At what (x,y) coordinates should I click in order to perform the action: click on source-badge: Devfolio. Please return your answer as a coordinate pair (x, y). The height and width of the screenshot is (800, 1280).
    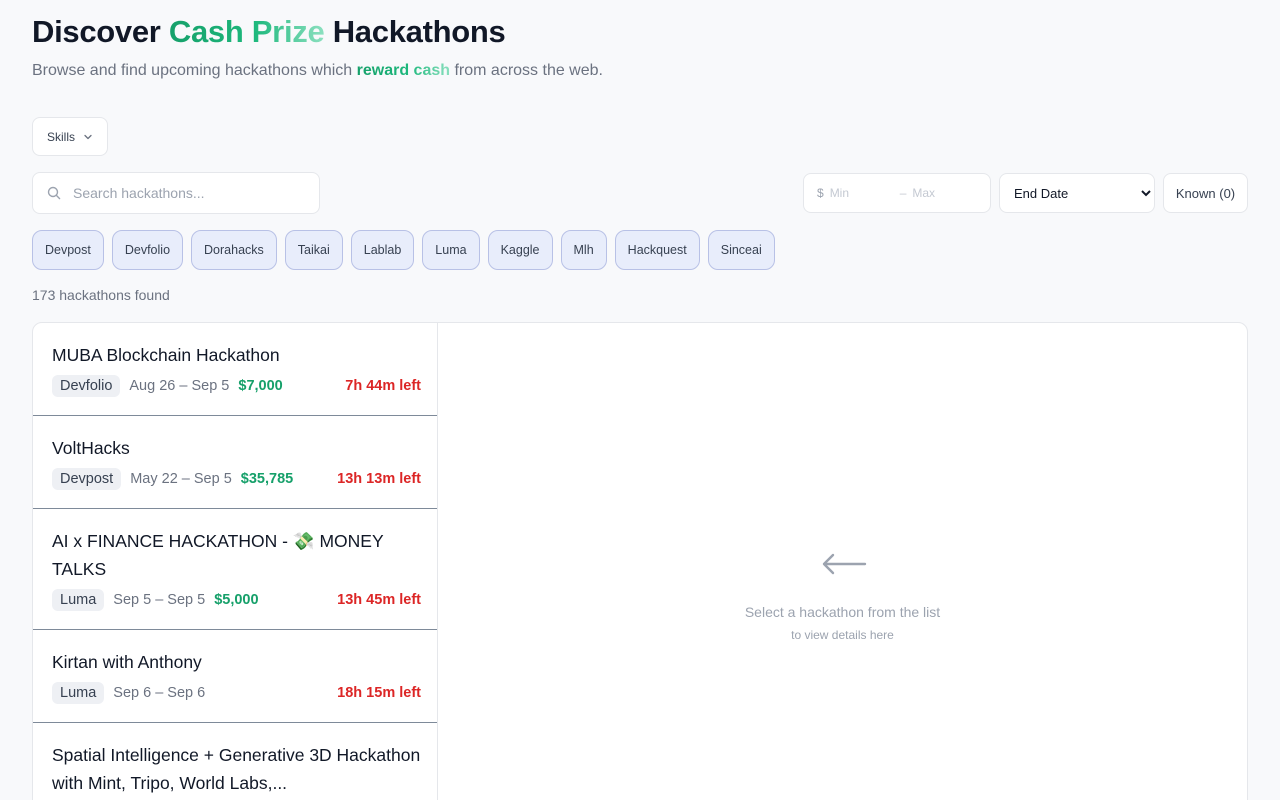
    Looking at the image, I should click on (86, 386).